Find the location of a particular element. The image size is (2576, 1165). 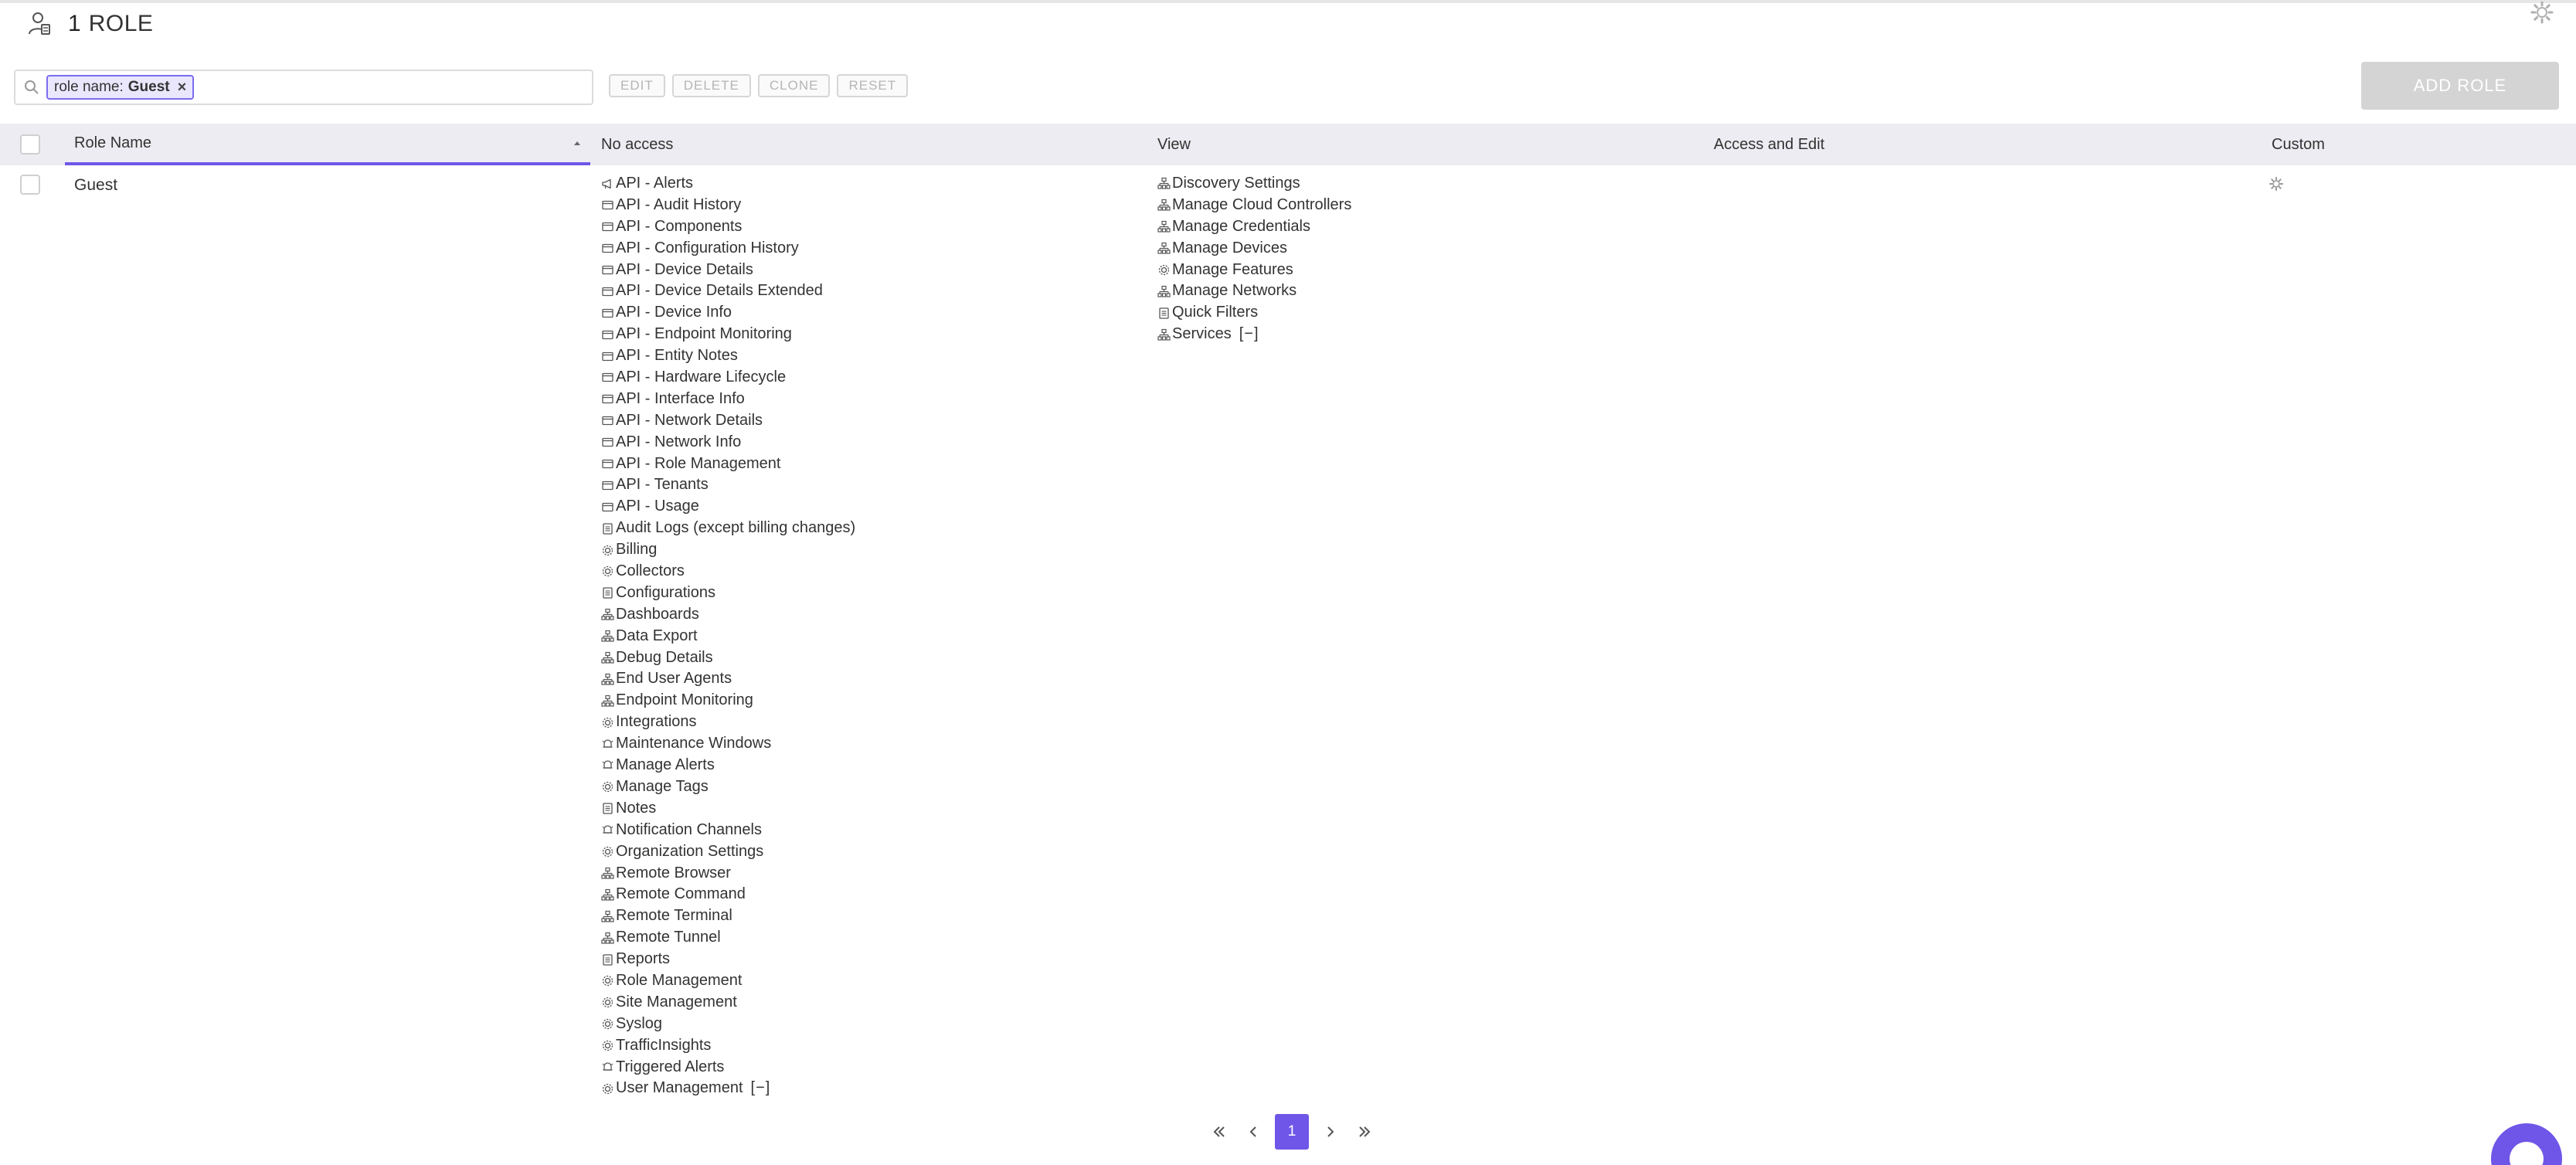

chat-widget-button is located at coordinates (2526, 1144).